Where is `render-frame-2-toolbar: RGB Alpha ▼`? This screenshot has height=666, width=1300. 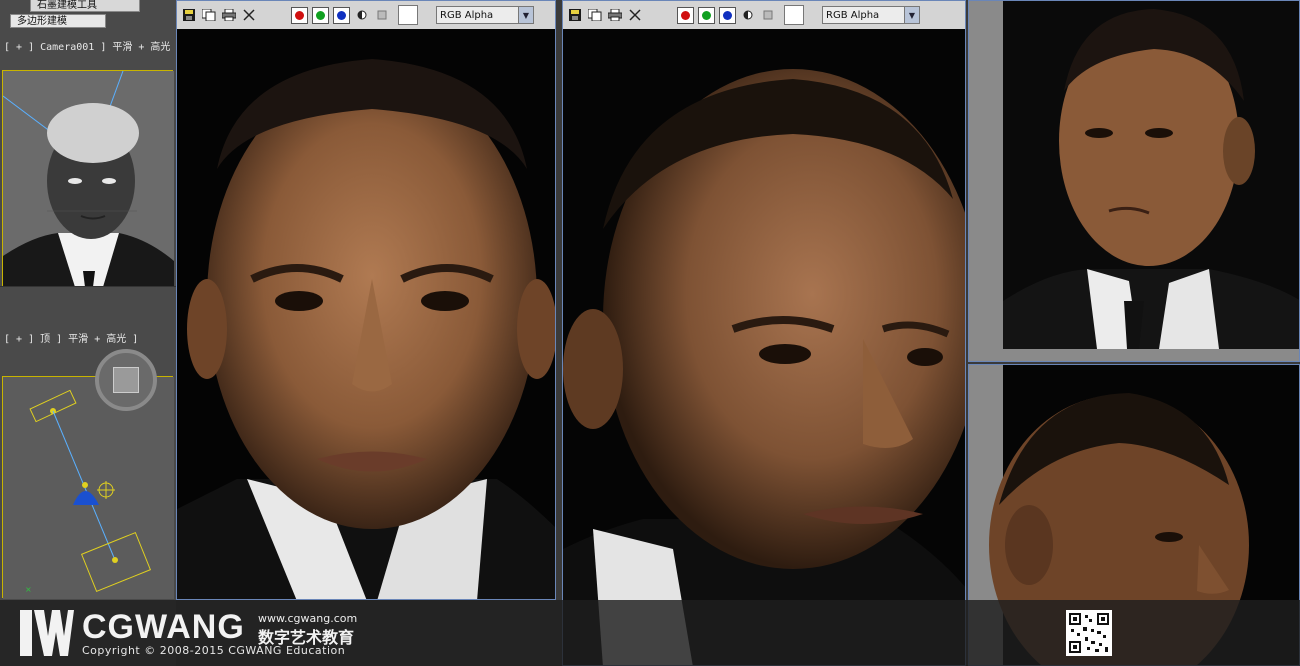
render-frame-2-toolbar: RGB Alpha ▼ is located at coordinates (764, 15).